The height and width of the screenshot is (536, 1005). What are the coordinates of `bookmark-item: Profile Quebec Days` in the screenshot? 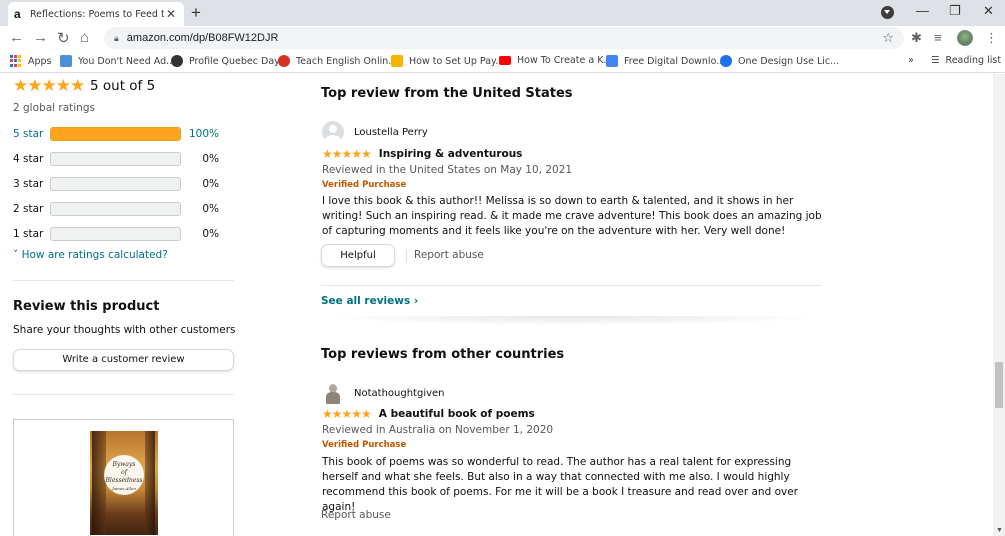 It's located at (228, 61).